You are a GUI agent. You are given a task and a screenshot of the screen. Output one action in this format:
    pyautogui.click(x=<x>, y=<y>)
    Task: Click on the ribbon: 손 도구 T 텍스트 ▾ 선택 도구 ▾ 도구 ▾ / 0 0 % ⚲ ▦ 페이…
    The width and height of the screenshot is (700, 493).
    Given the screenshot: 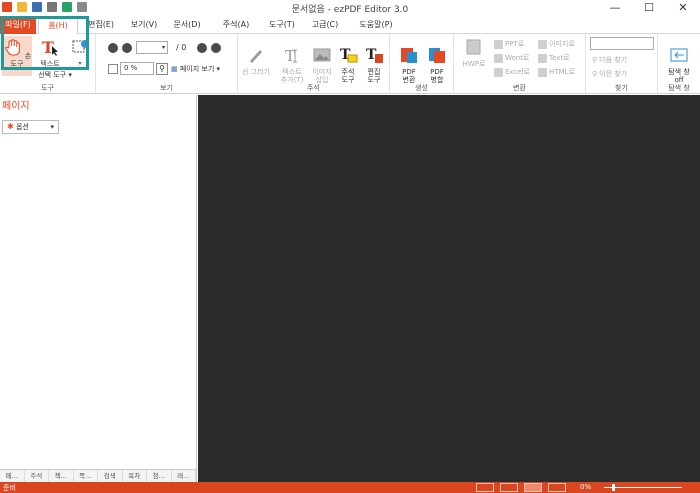 What is the action you would take?
    pyautogui.click(x=350, y=64)
    